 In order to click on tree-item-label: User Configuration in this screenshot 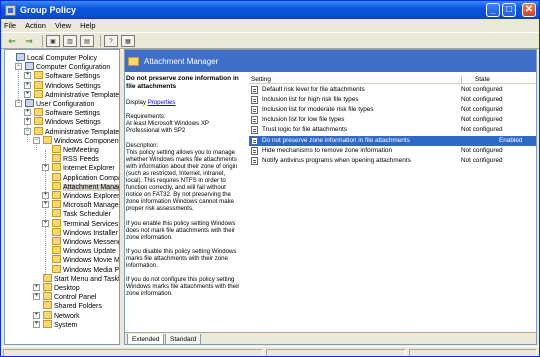, I will do `click(65, 104)`.